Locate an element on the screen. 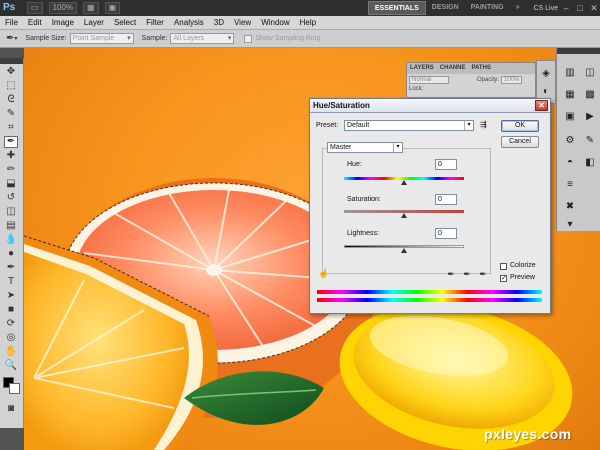 The height and width of the screenshot is (450, 600). brush-panel-icon: ✎ is located at coordinates (590, 140).